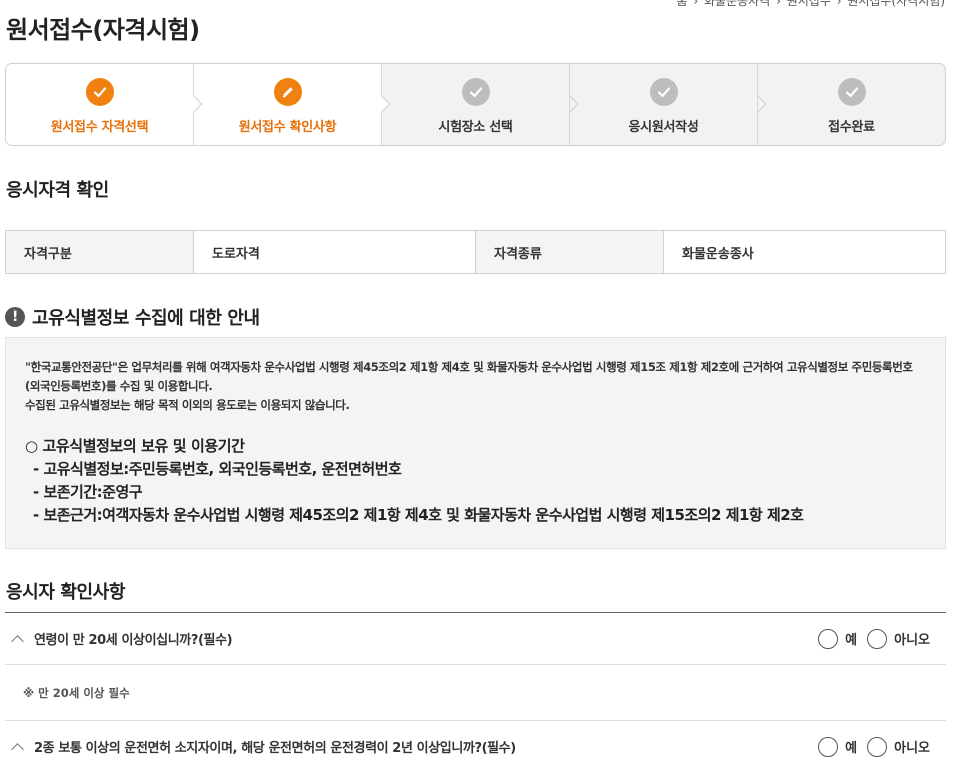  Describe the element at coordinates (475, 639) in the screenshot. I see `question-row-age: 연령이 만 20세 이상이십니까?(필수) 예 아니오` at that location.